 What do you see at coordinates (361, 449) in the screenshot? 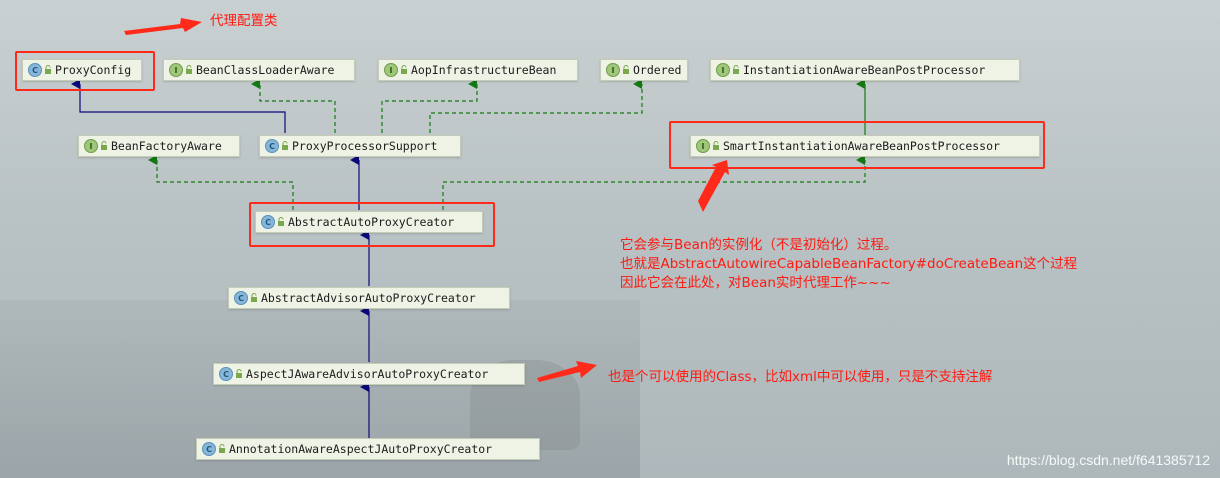
I see `node-label: AnnotationAwareAspectJAutoProxyCreator` at bounding box center [361, 449].